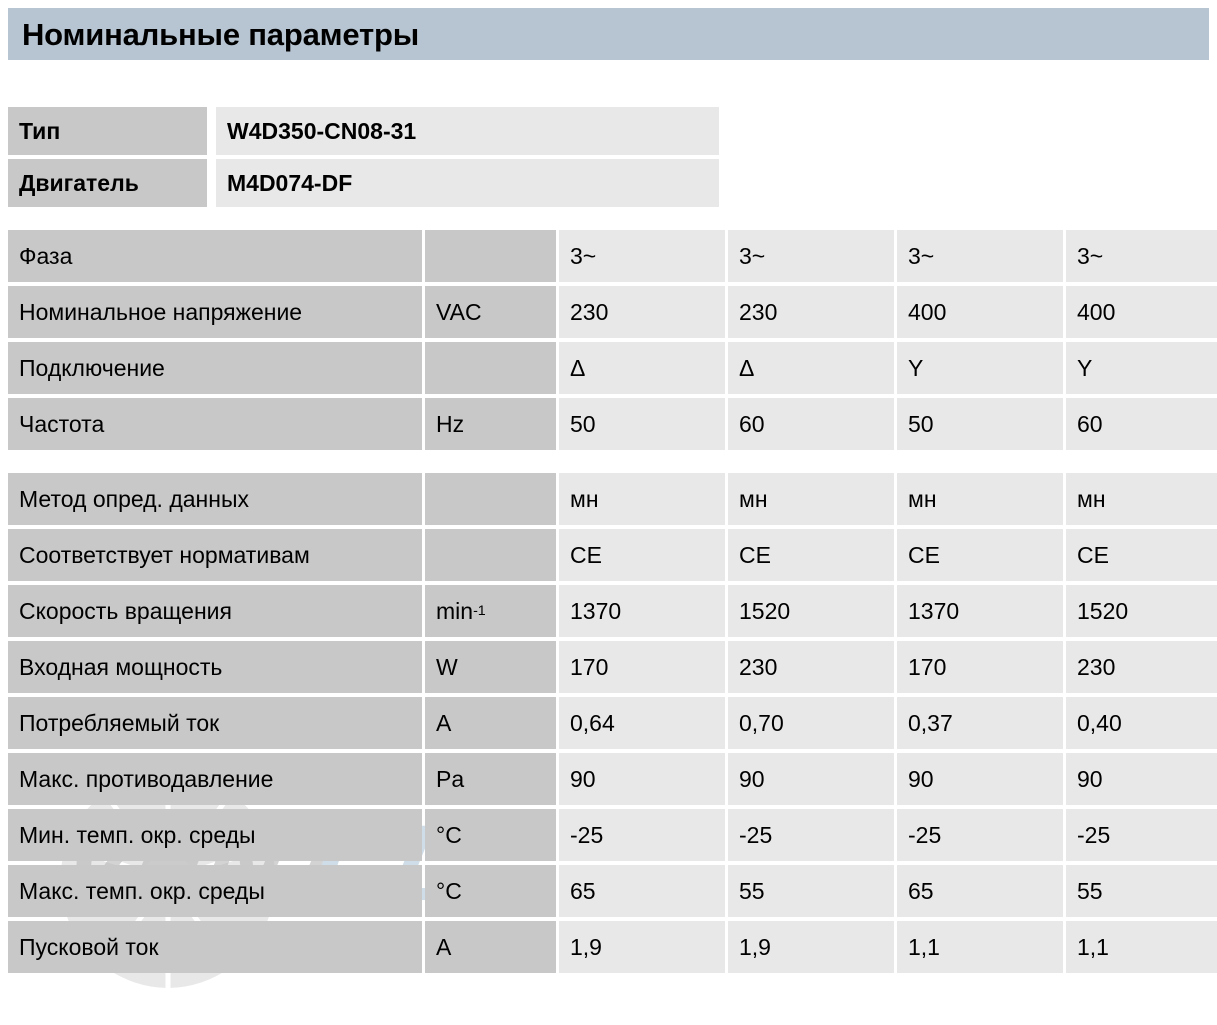 The image size is (1217, 1025). Describe the element at coordinates (980, 611) in the screenshot. I see `row-value-col3: 1370` at that location.